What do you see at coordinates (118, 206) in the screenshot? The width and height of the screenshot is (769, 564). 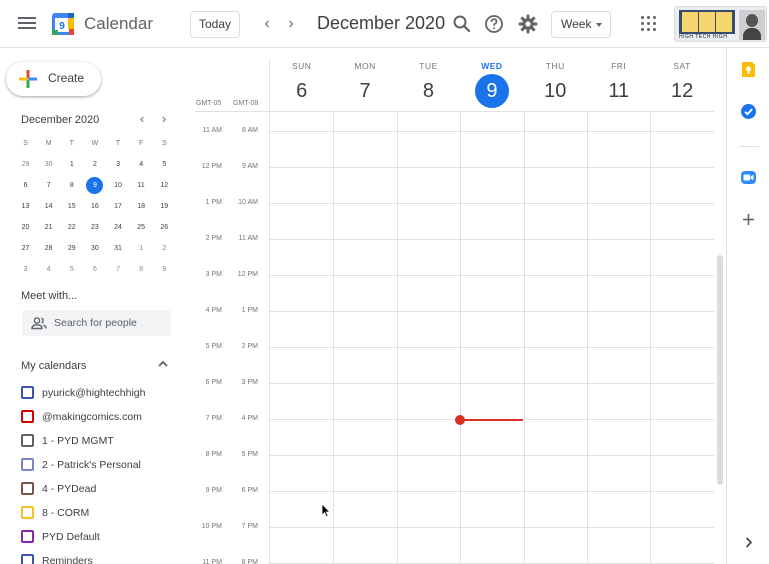 I see `mini-calendar-day: 17` at bounding box center [118, 206].